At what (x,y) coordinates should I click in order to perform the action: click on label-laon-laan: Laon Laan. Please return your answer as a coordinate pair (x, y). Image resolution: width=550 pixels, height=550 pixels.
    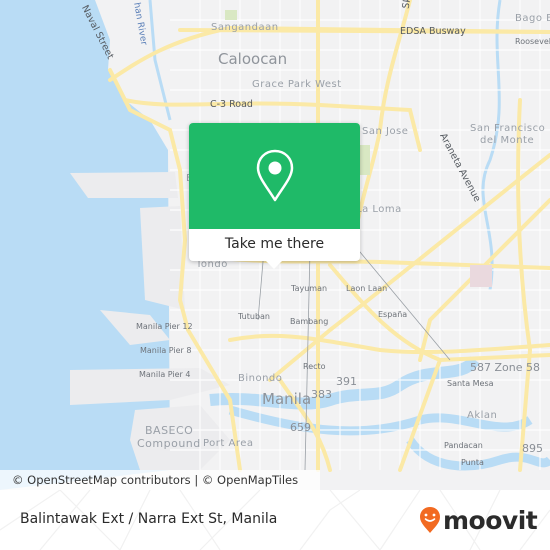
    Looking at the image, I should click on (367, 288).